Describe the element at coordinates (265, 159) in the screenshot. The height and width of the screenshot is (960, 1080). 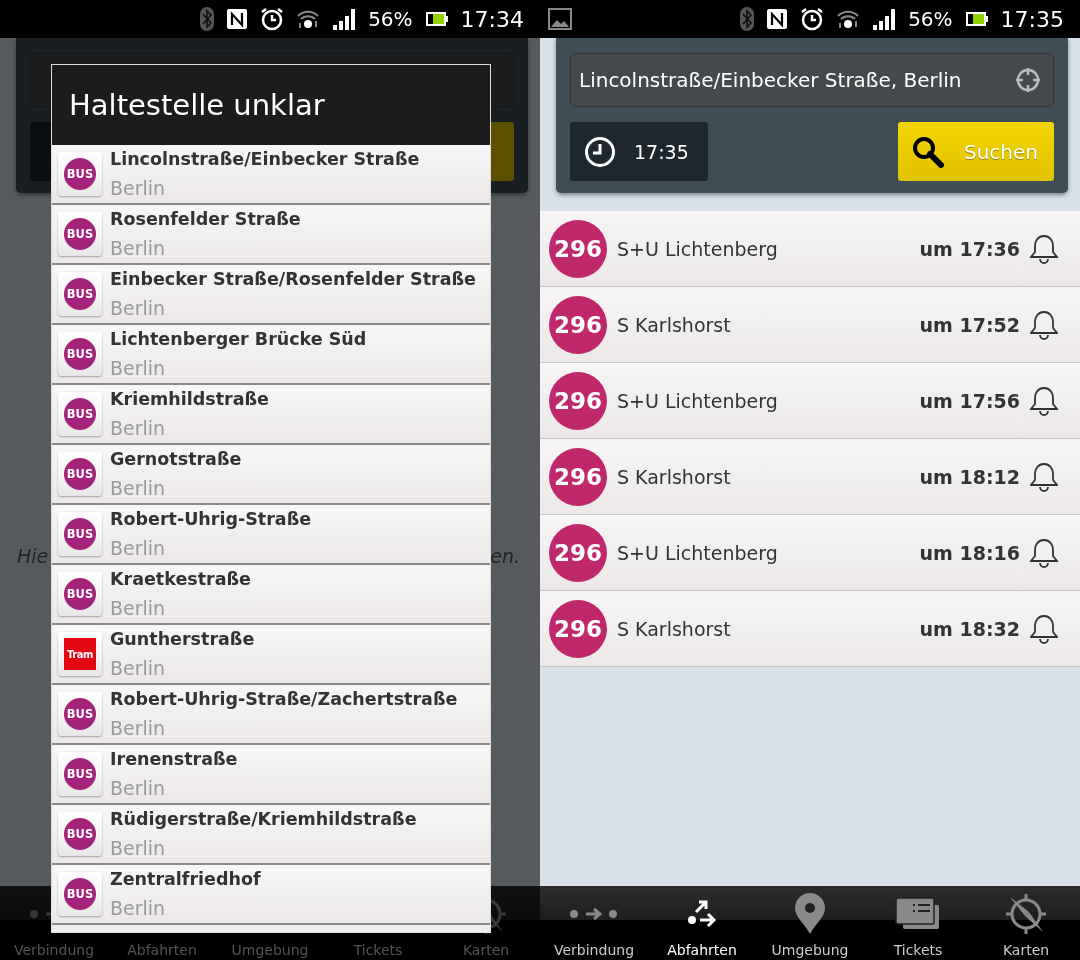
I see `stop-name: Lincolnstraße/Einbecker Straße` at that location.